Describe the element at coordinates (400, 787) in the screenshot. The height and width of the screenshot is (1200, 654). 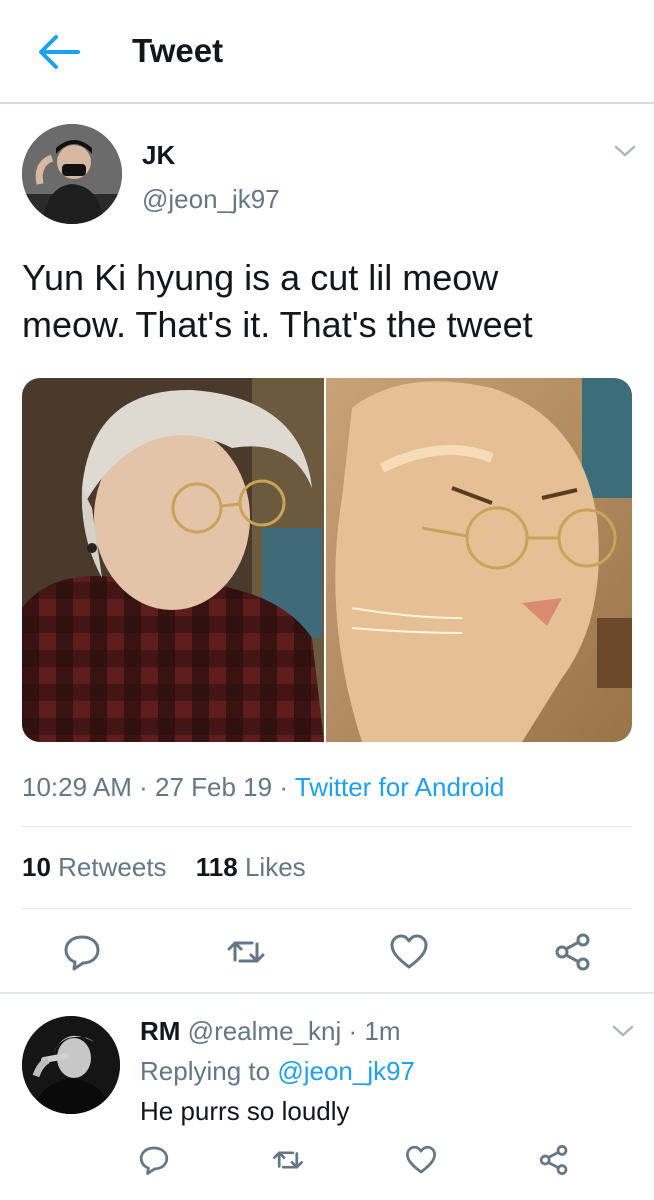
I see `tweet-source-link: Twitter for Android` at that location.